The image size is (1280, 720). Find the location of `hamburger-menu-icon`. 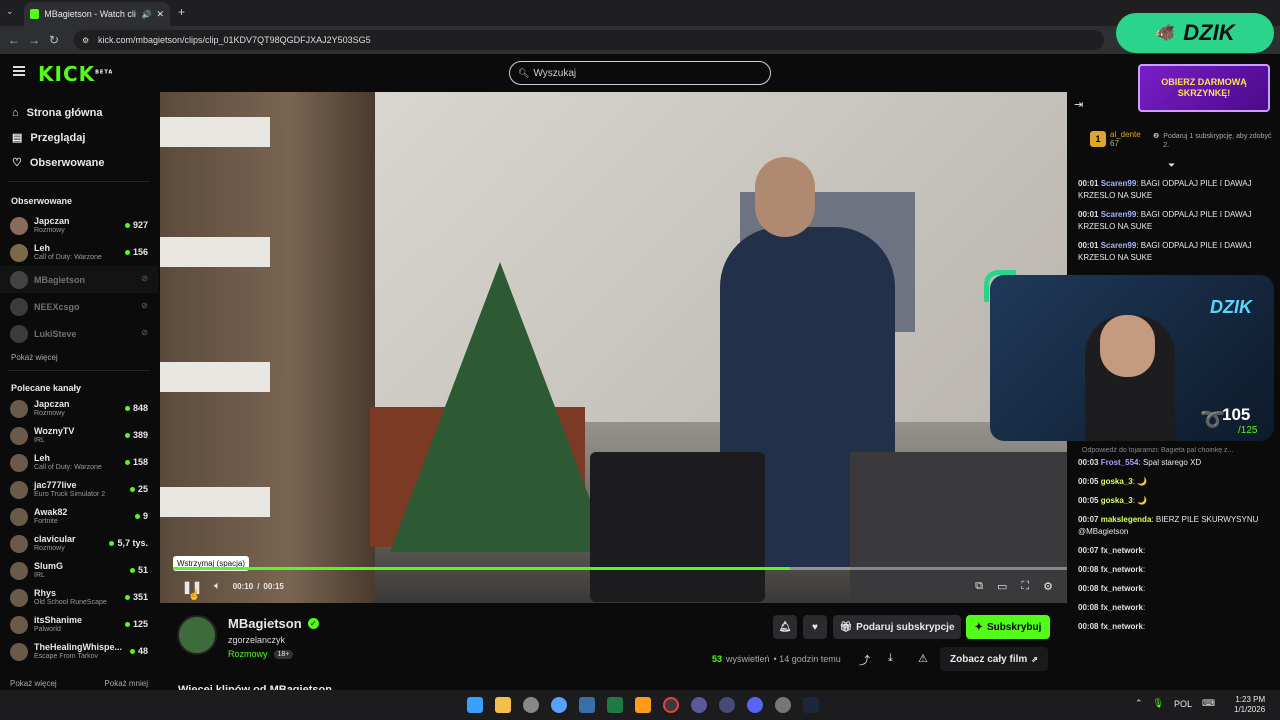

hamburger-menu-icon is located at coordinates (19, 71).